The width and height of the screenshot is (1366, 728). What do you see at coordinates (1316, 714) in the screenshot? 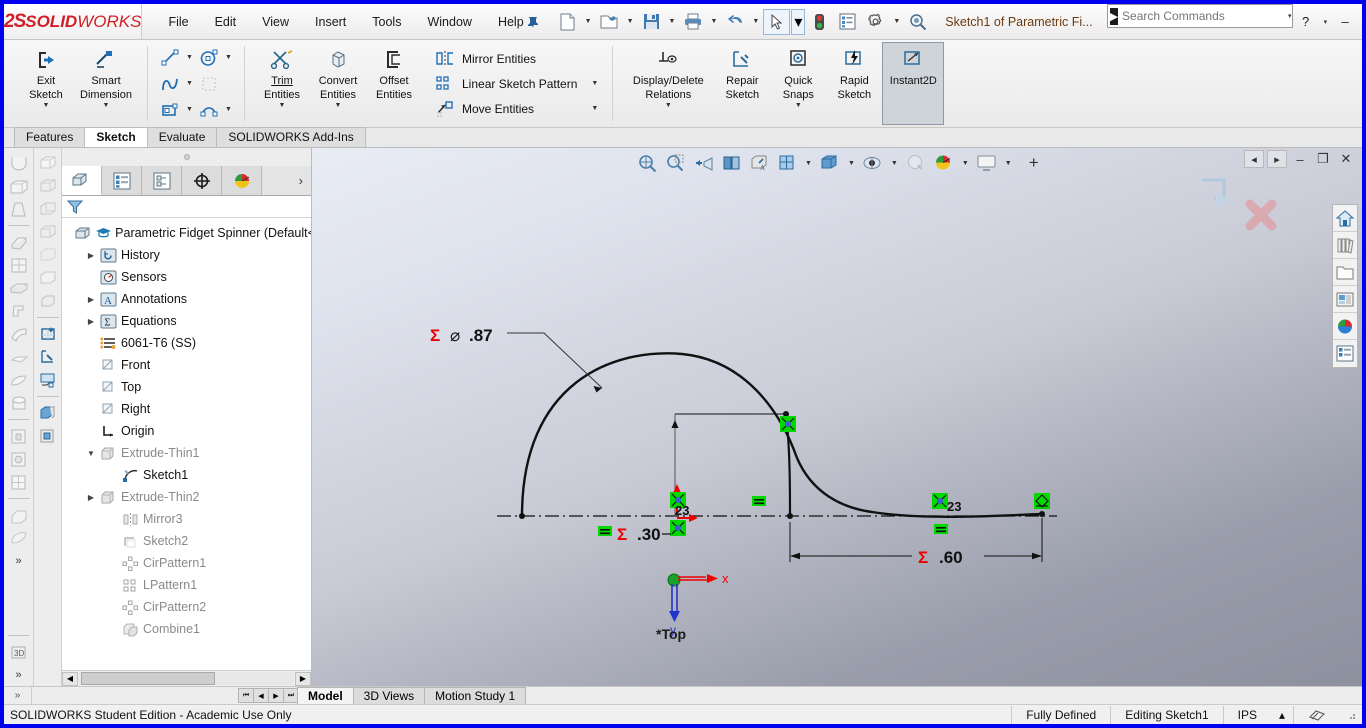
I see `status-overlay-icon` at bounding box center [1316, 714].